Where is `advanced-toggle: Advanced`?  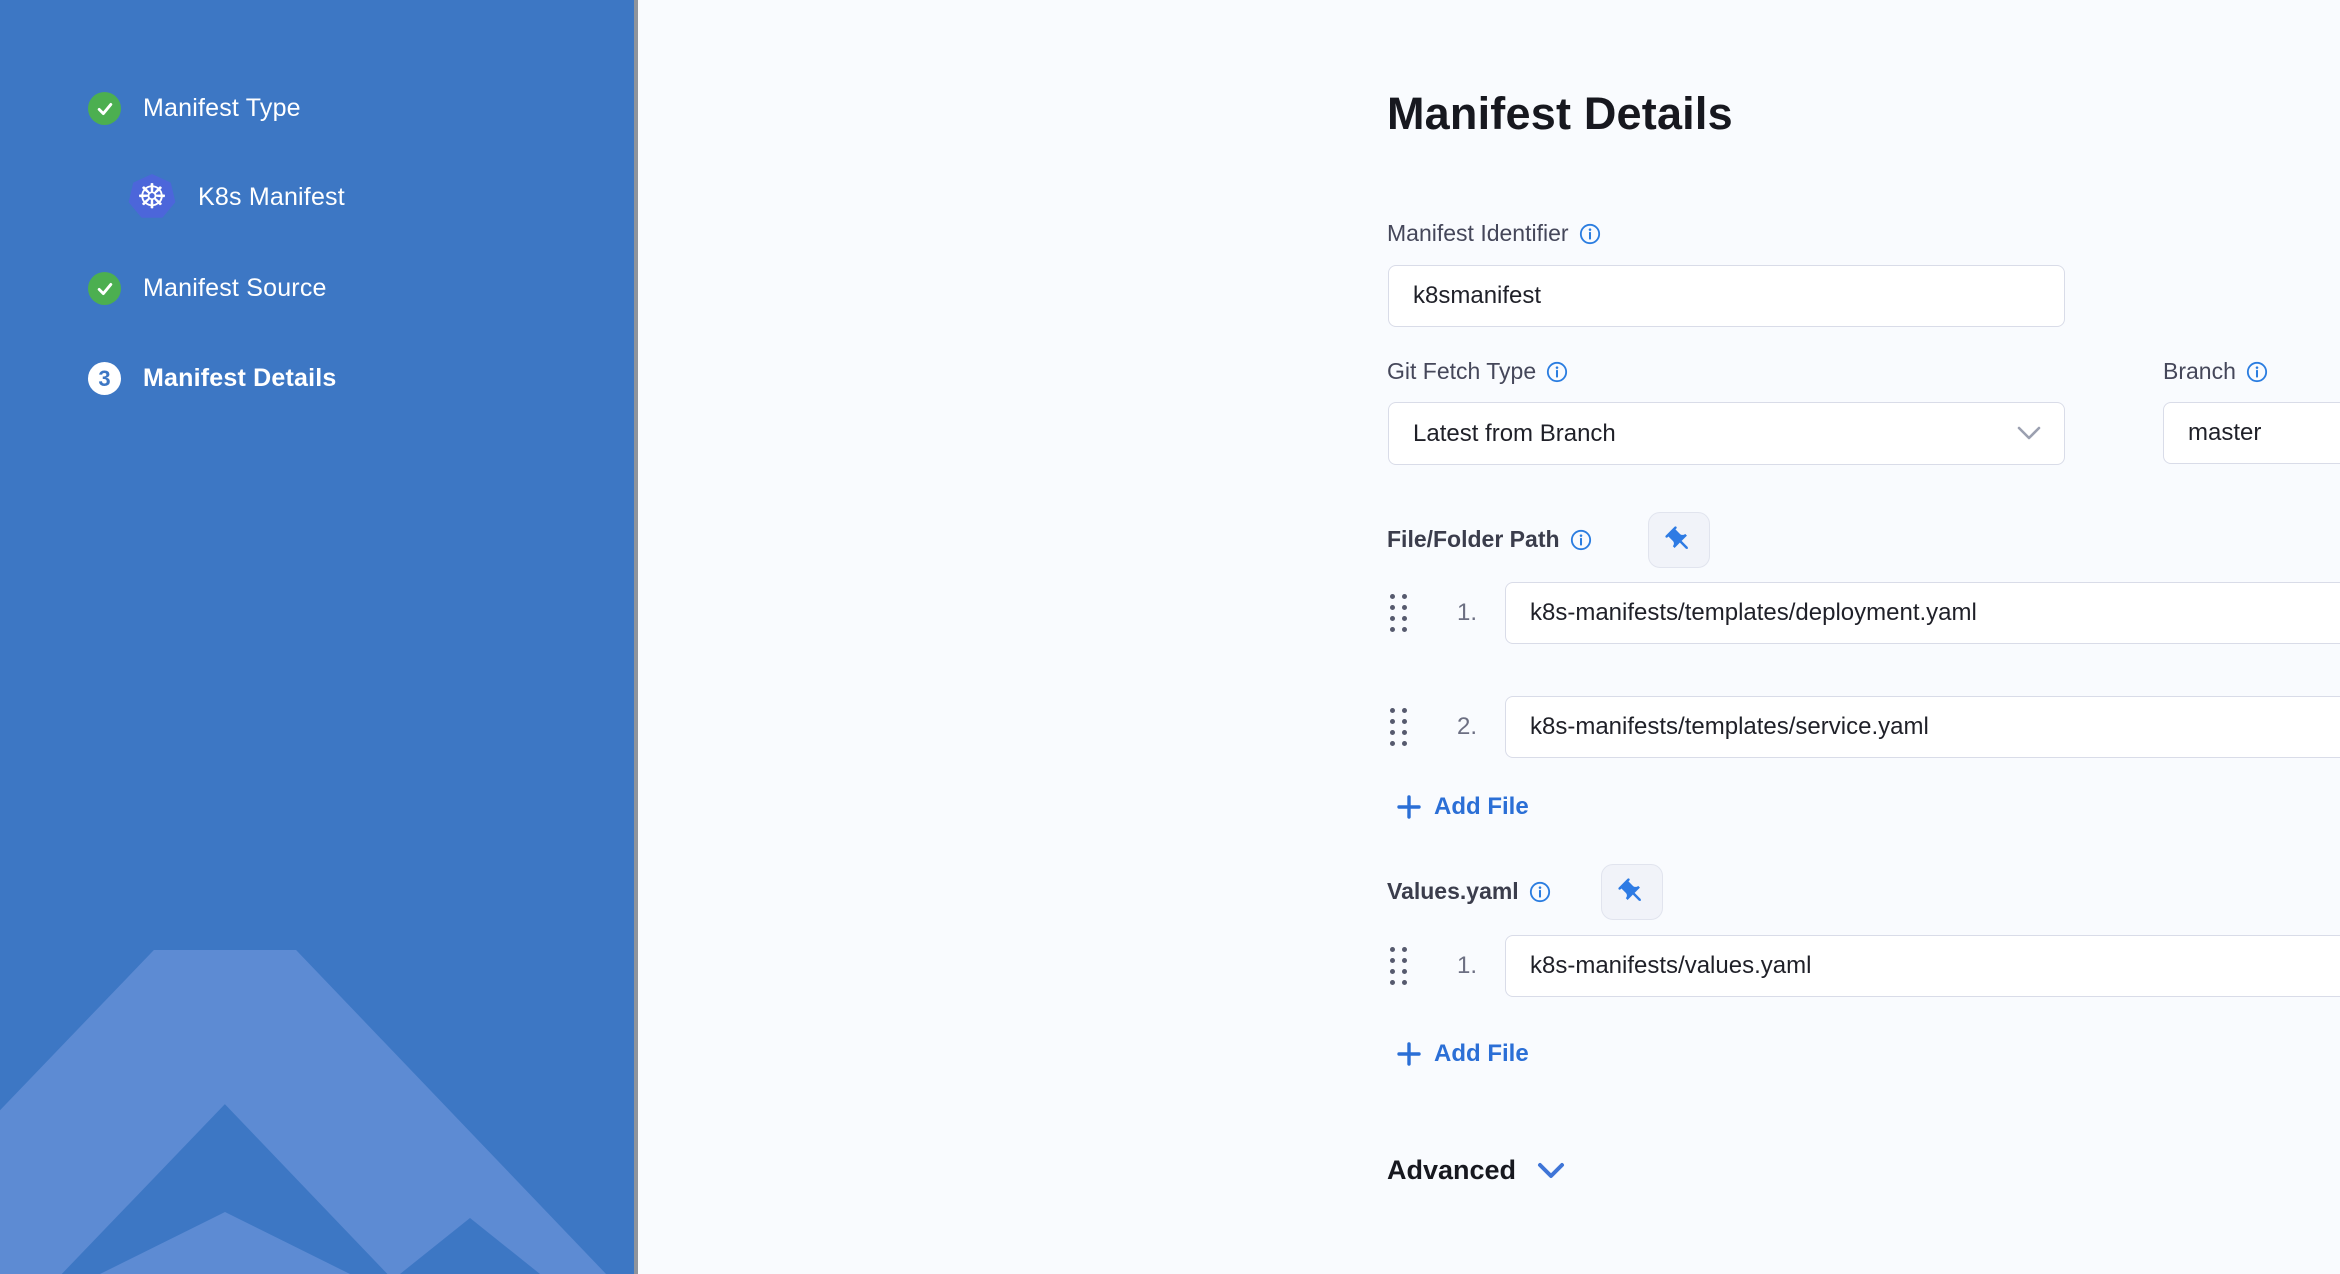
advanced-toggle: Advanced is located at coordinates (1476, 1170).